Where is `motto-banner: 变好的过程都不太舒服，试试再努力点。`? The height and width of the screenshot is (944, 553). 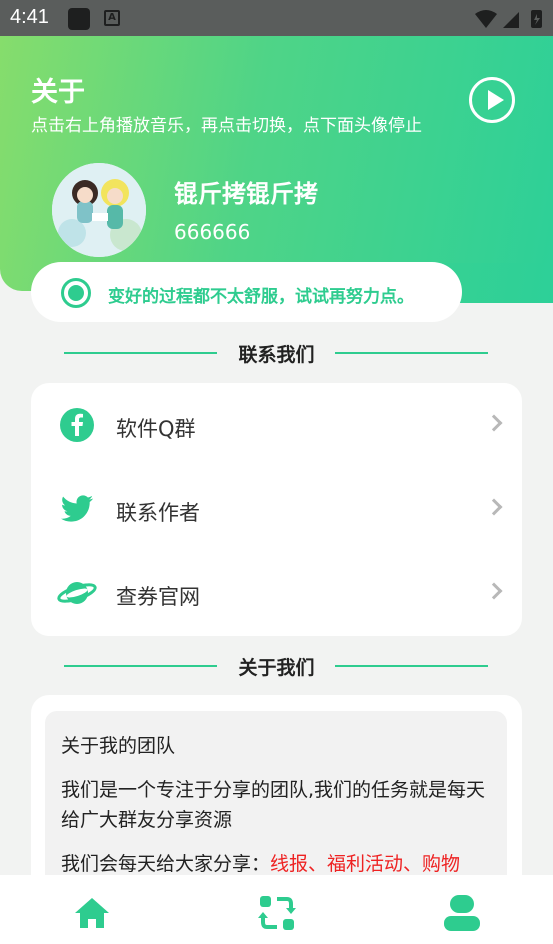
motto-banner: 变好的过程都不太舒服，试试再努力点。 is located at coordinates (246, 292).